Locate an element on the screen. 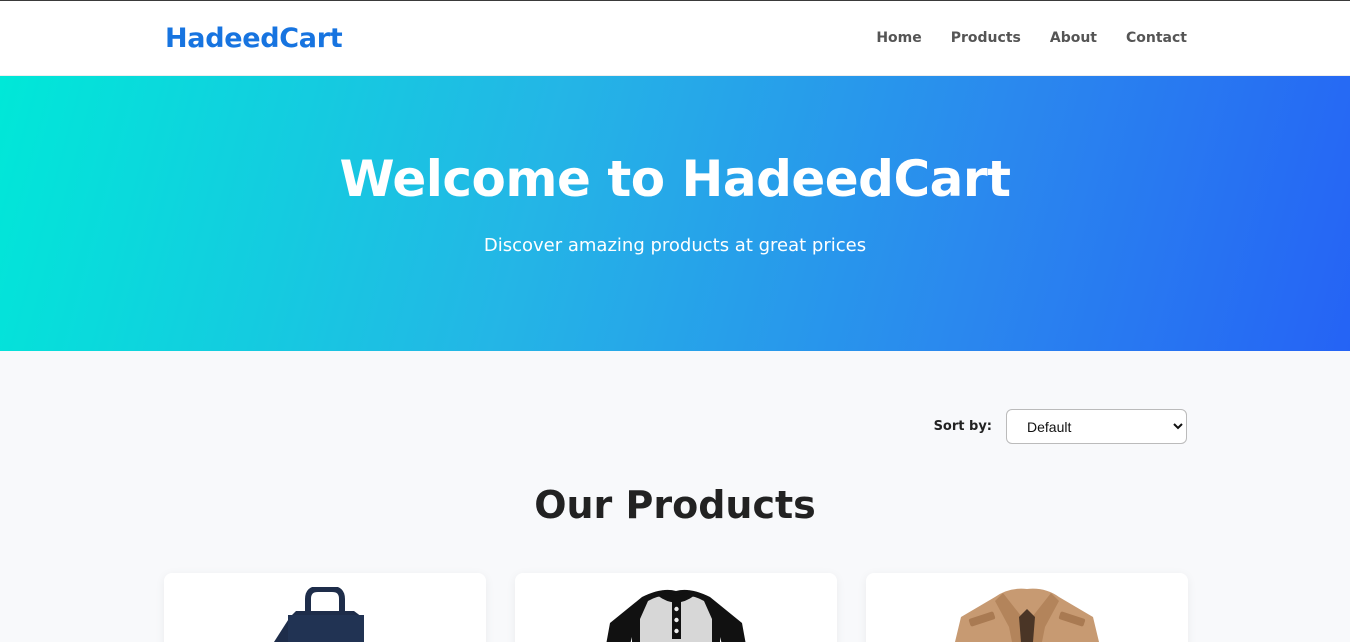  henley-shirt-icon is located at coordinates (676, 615).